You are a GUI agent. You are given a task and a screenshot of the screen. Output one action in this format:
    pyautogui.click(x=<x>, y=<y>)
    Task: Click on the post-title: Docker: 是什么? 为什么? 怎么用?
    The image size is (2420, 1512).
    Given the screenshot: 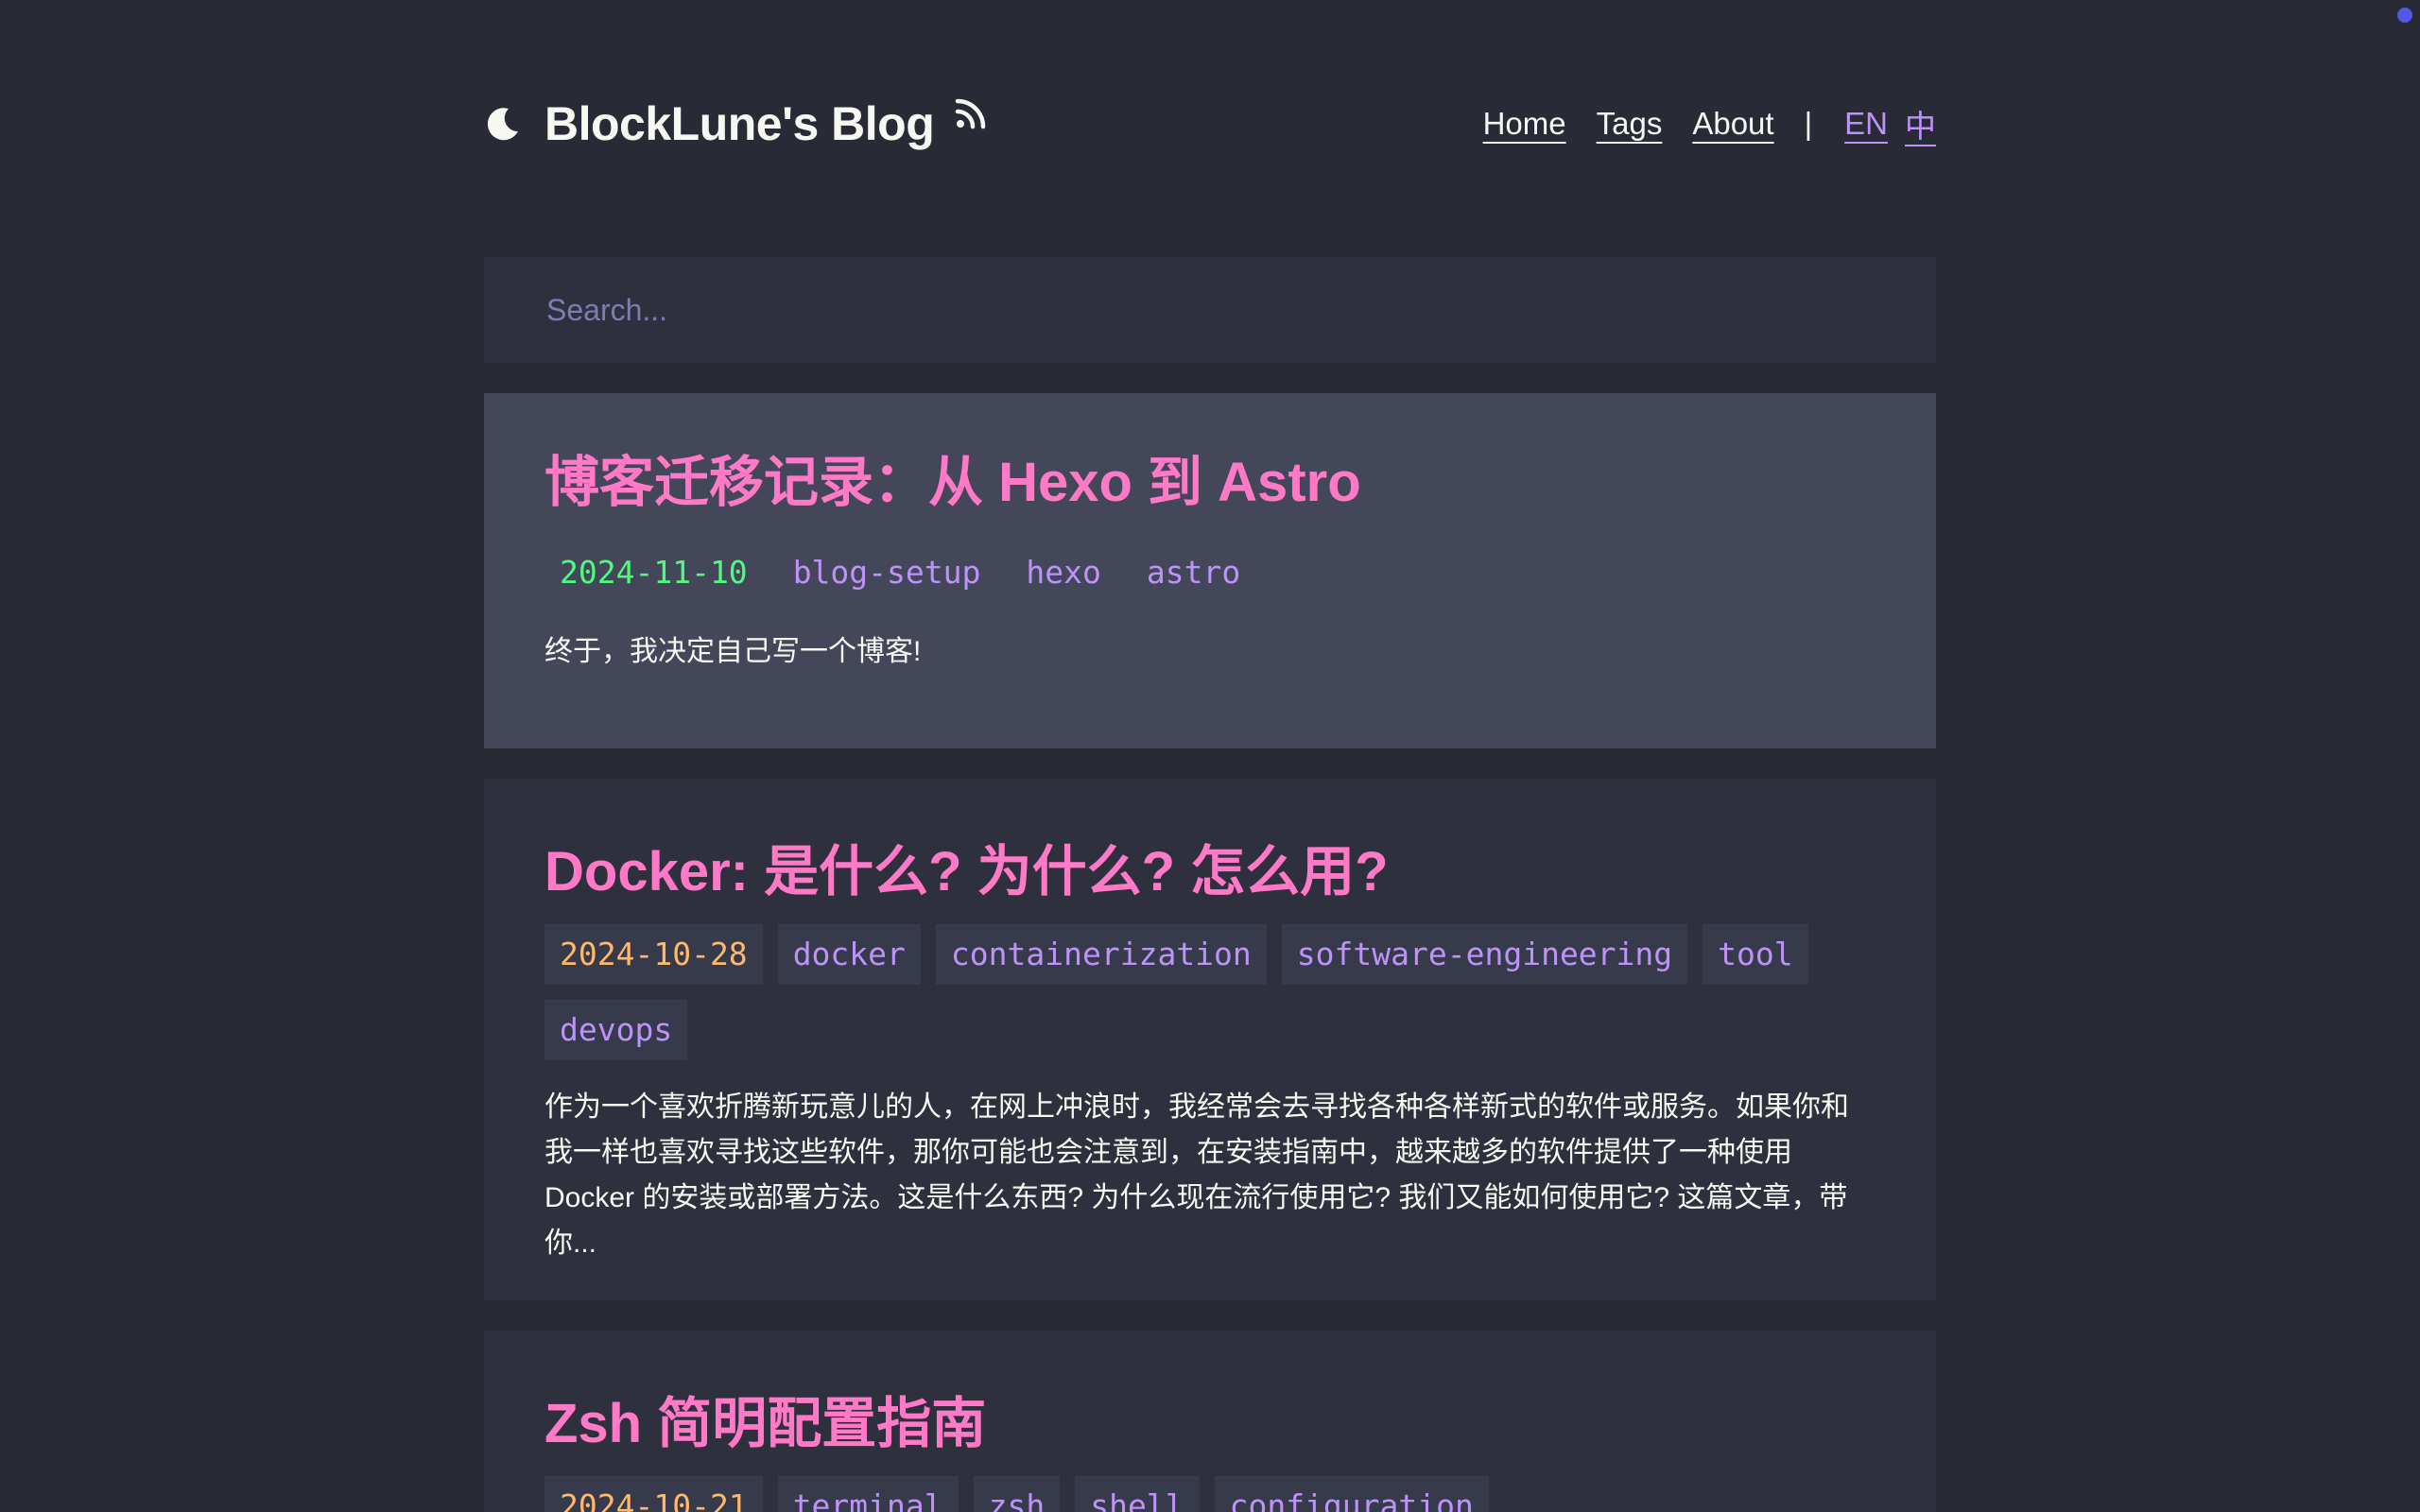 What is the action you would take?
    pyautogui.click(x=966, y=872)
    